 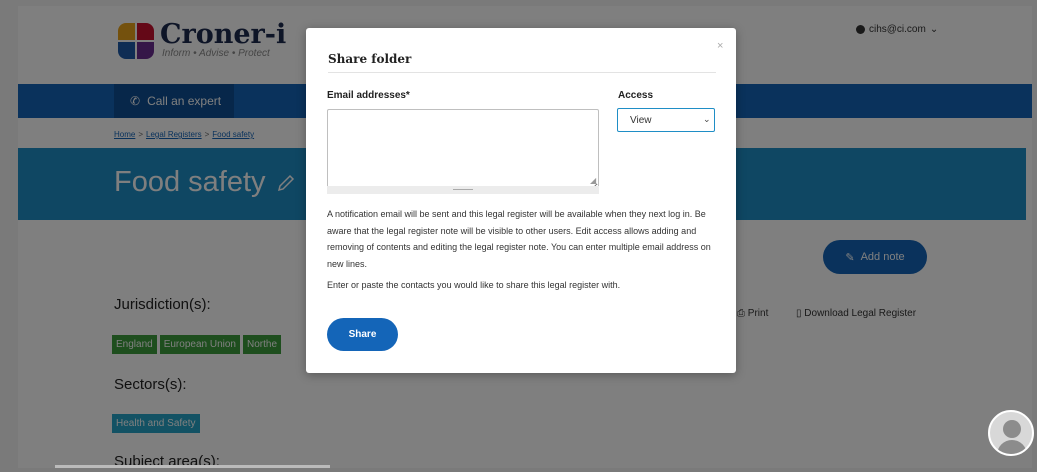 What do you see at coordinates (593, 180) in the screenshot?
I see `resize-handle-icon: ◢` at bounding box center [593, 180].